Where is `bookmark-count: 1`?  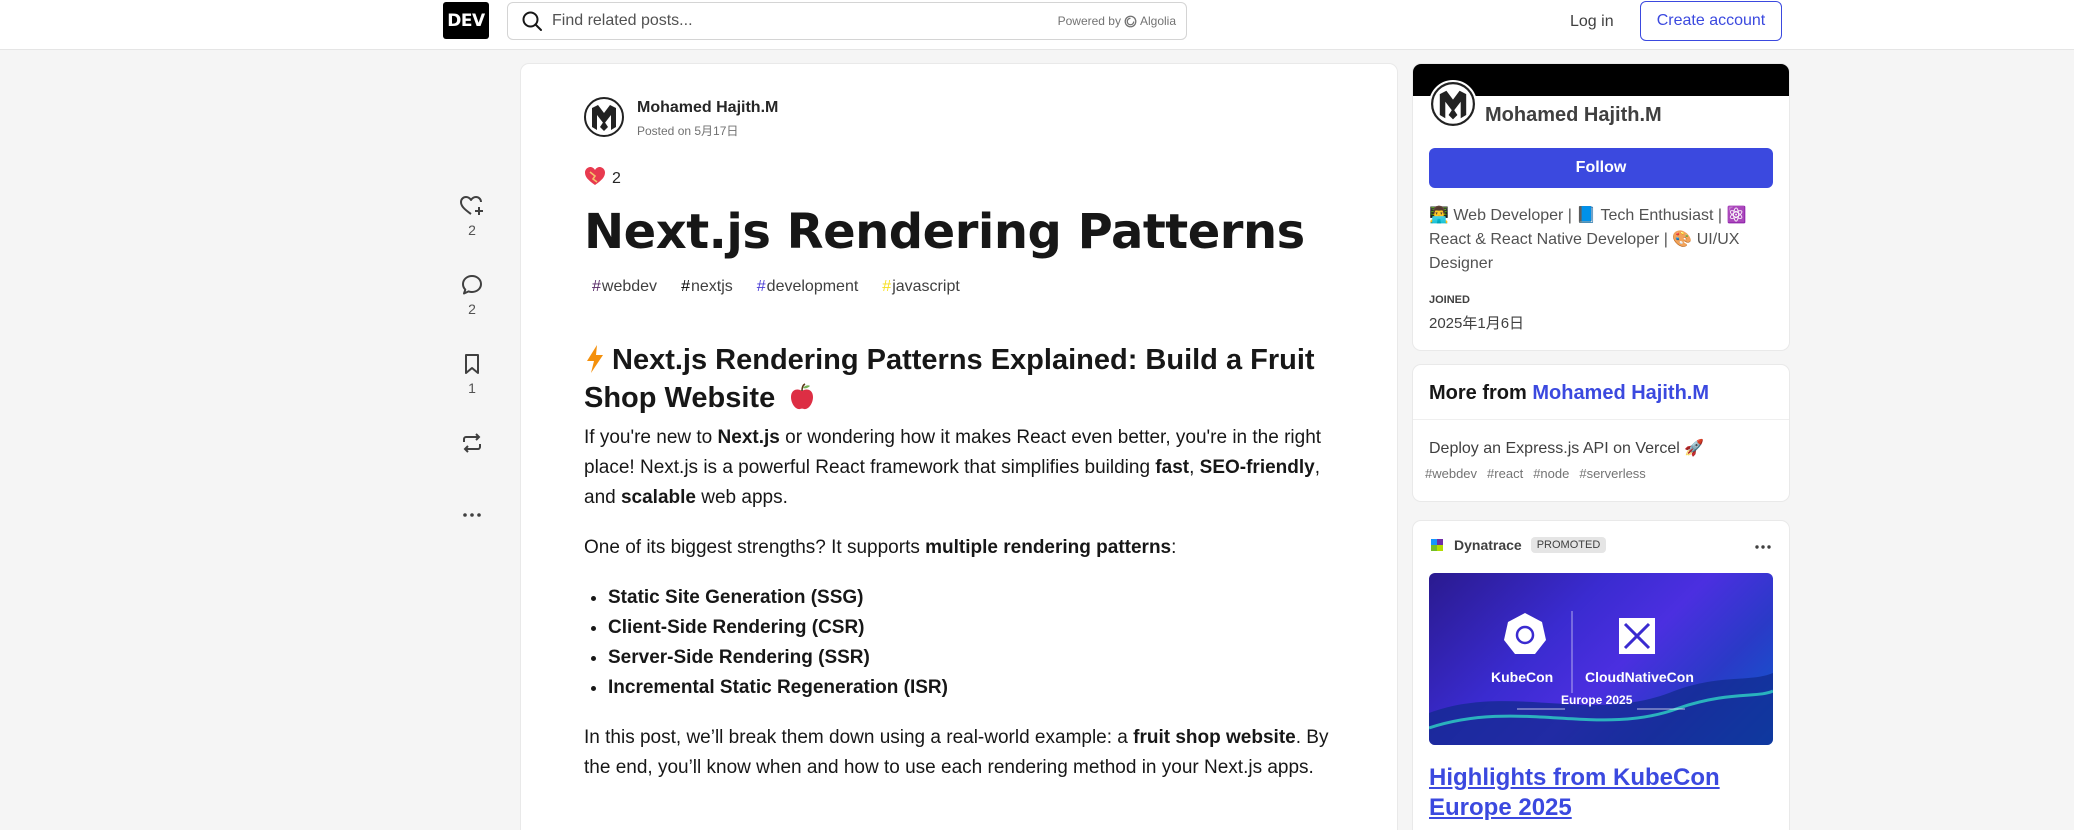
bookmark-count: 1 is located at coordinates (472, 388).